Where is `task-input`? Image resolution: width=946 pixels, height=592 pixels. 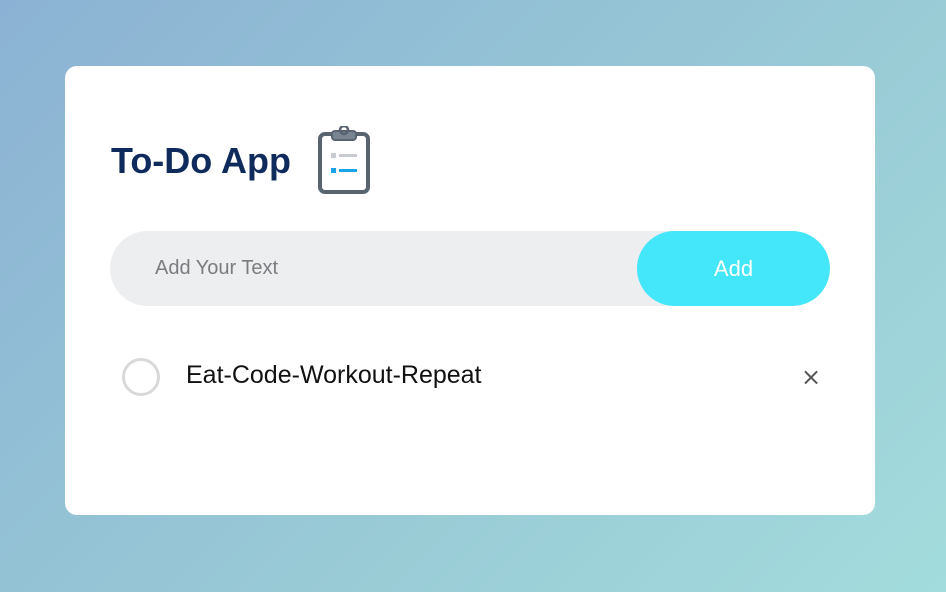
task-input is located at coordinates (373, 268).